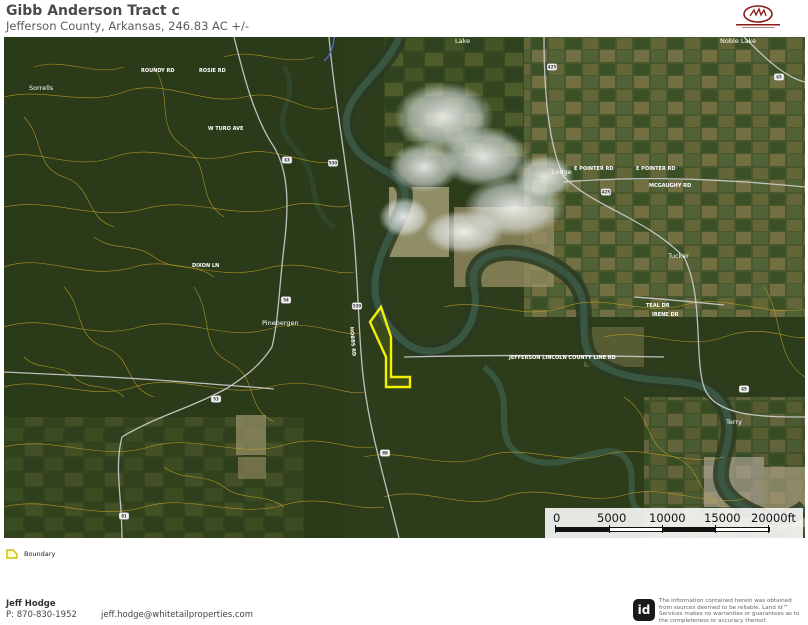  I want to click on route-shield-label: 63, so click(287, 159).